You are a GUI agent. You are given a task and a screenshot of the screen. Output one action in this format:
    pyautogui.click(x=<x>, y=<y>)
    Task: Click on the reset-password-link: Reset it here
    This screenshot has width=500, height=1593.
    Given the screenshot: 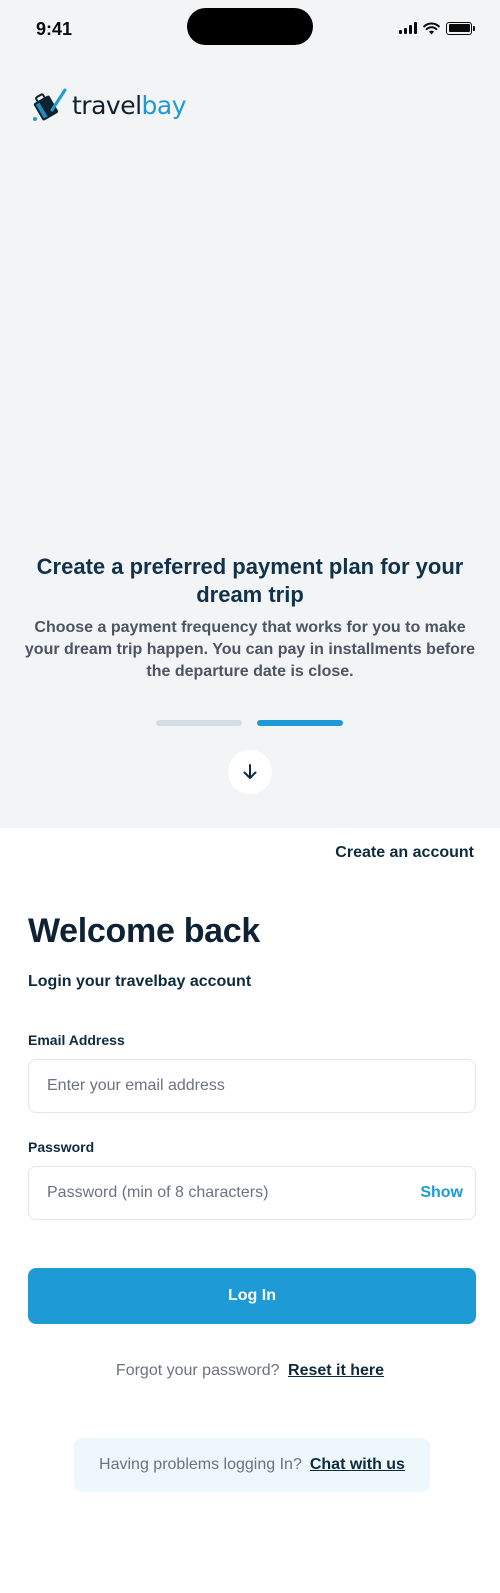 What is the action you would take?
    pyautogui.click(x=336, y=1370)
    